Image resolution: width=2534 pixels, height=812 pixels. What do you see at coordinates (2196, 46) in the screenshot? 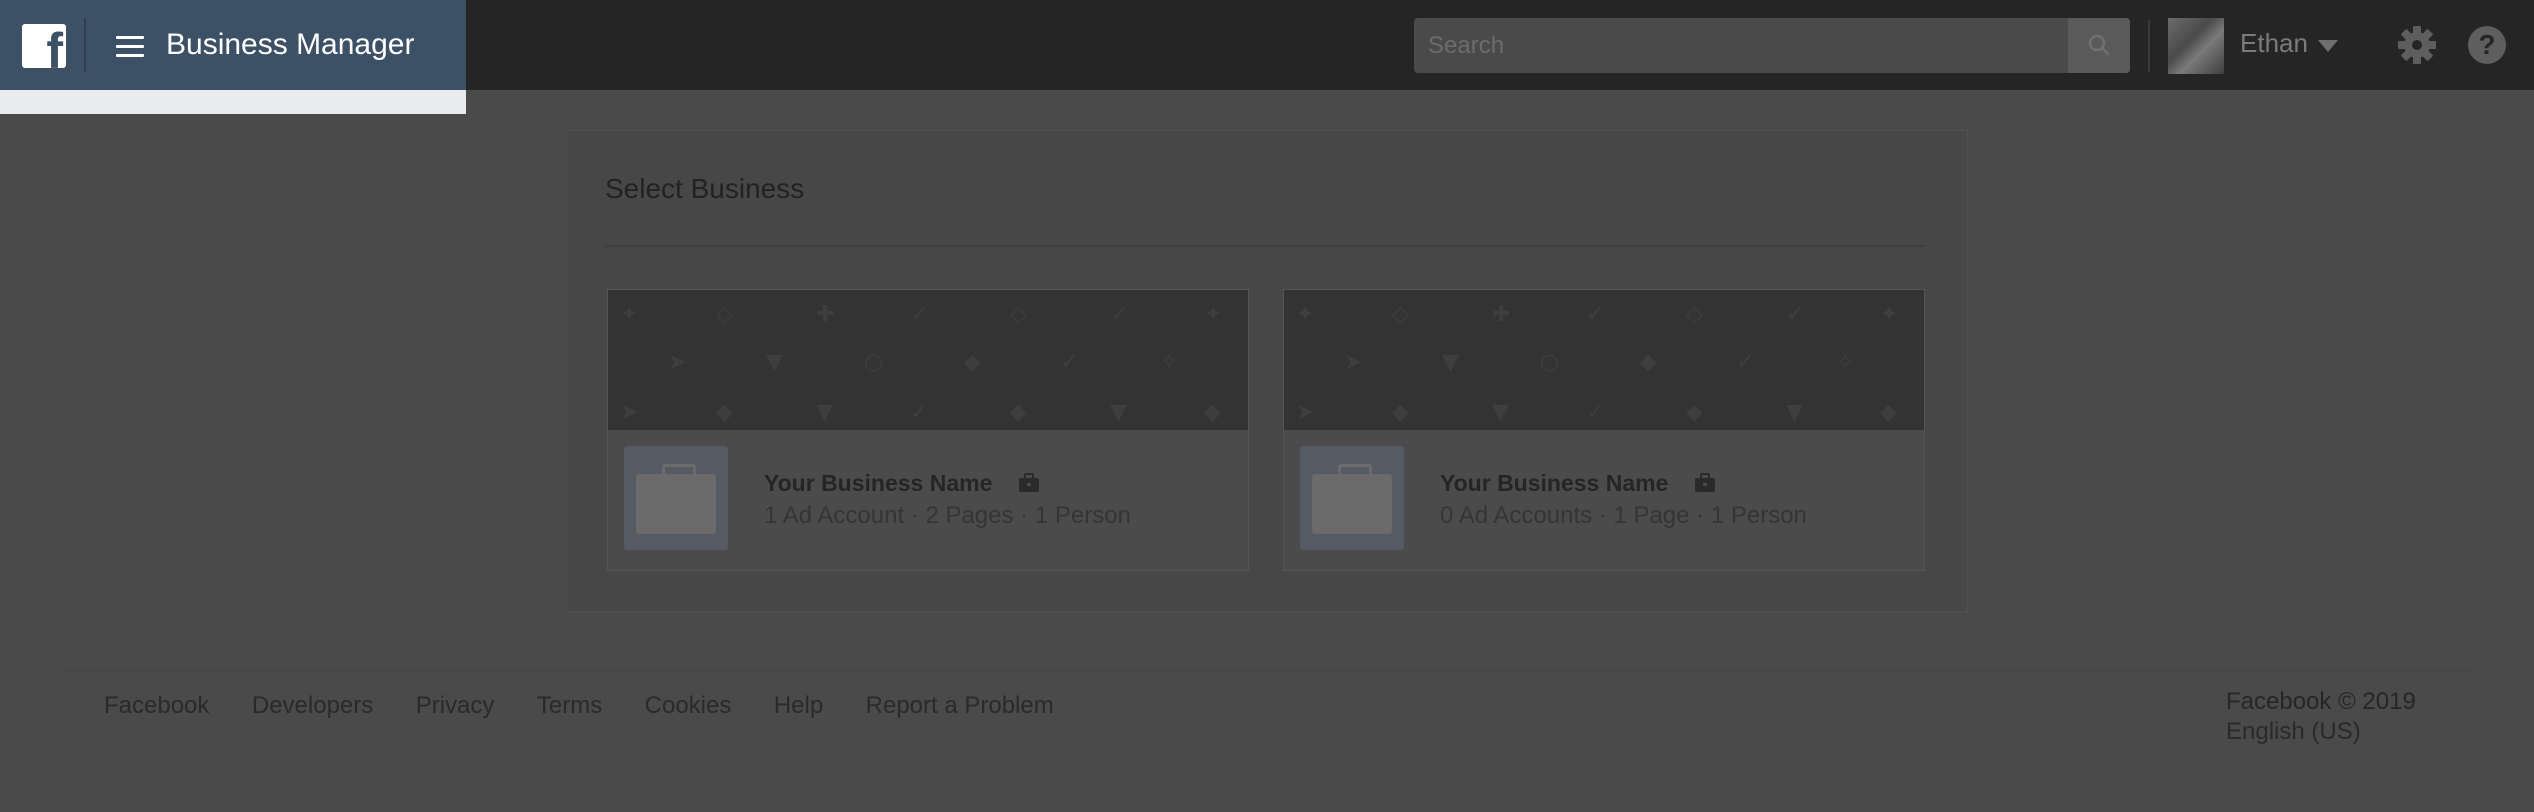
I see `avatar` at bounding box center [2196, 46].